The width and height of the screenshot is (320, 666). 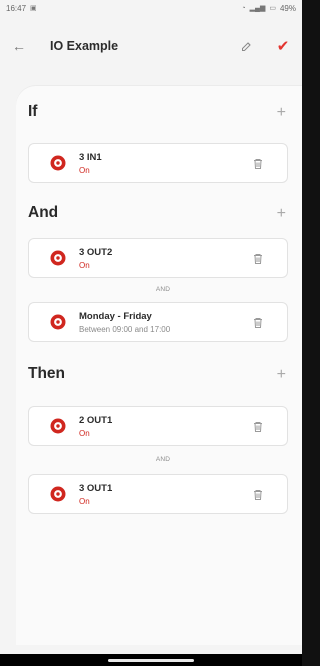 What do you see at coordinates (281, 375) in the screenshot?
I see `add-then-button: +` at bounding box center [281, 375].